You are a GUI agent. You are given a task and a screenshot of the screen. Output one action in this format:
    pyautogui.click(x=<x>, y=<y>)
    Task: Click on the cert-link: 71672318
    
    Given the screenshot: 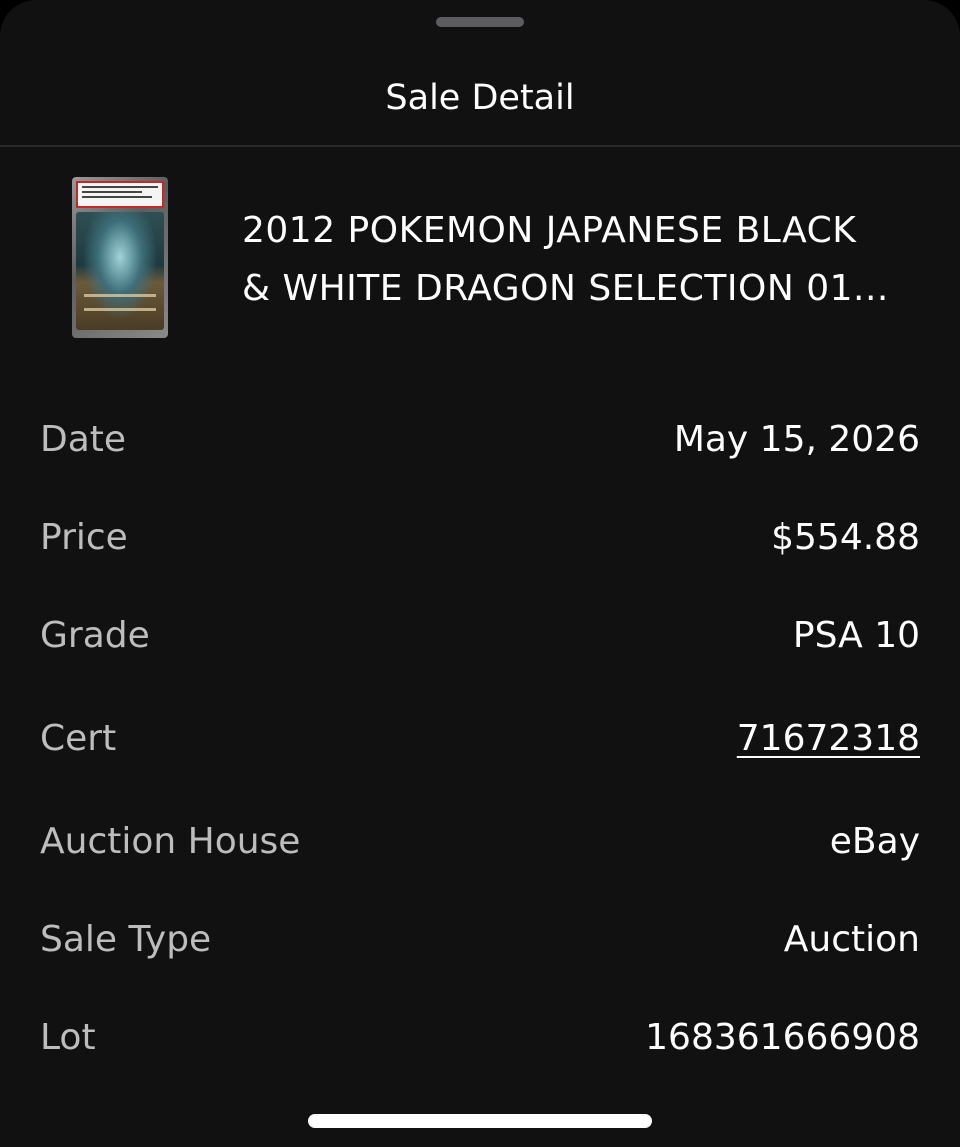 What is the action you would take?
    pyautogui.click(x=828, y=738)
    